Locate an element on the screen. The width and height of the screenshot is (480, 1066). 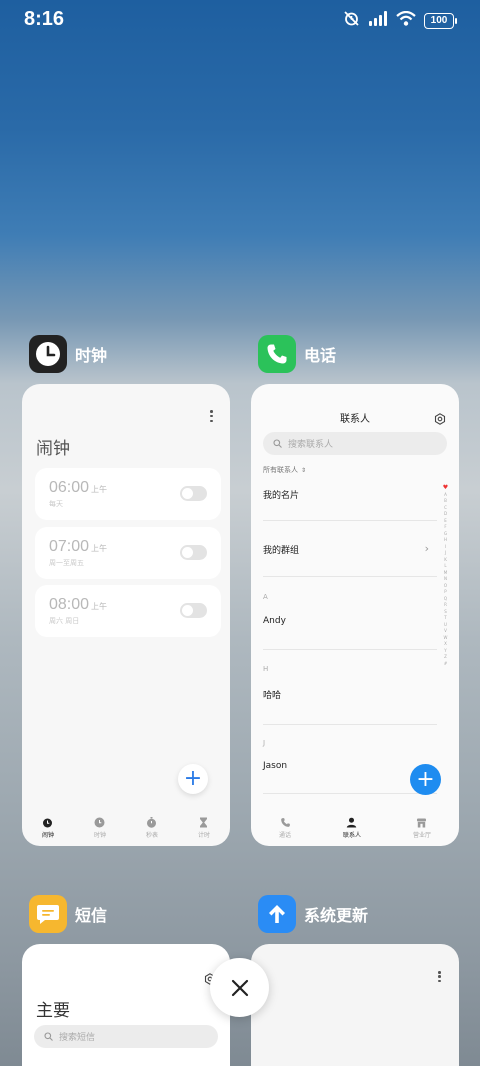
tab-stopwatch: 秒表 is located at coordinates (152, 828).